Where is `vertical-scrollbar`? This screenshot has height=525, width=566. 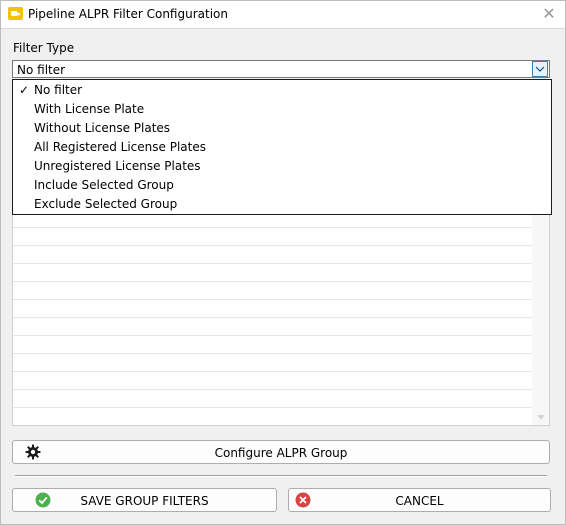 vertical-scrollbar is located at coordinates (540, 308).